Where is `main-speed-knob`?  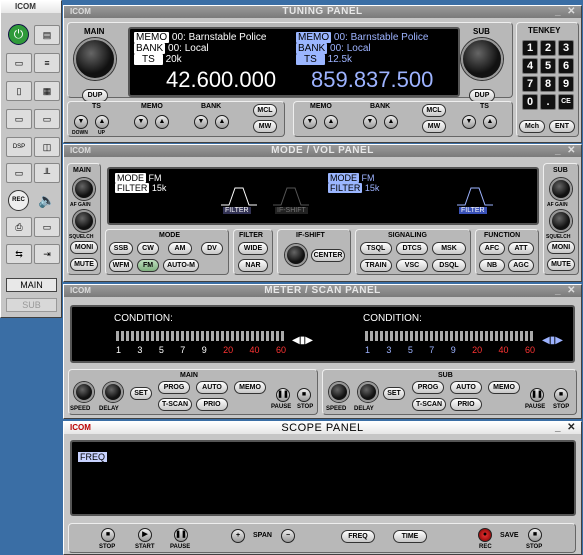 main-speed-knob is located at coordinates (84, 392).